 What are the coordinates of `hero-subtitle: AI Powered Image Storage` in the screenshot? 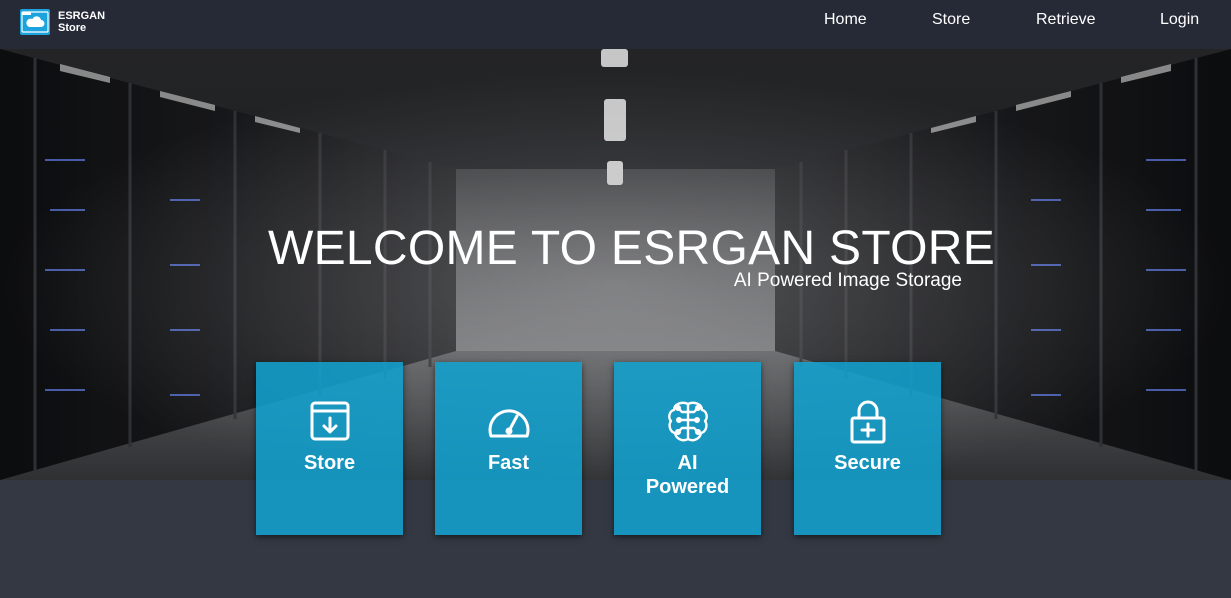 It's located at (847, 280).